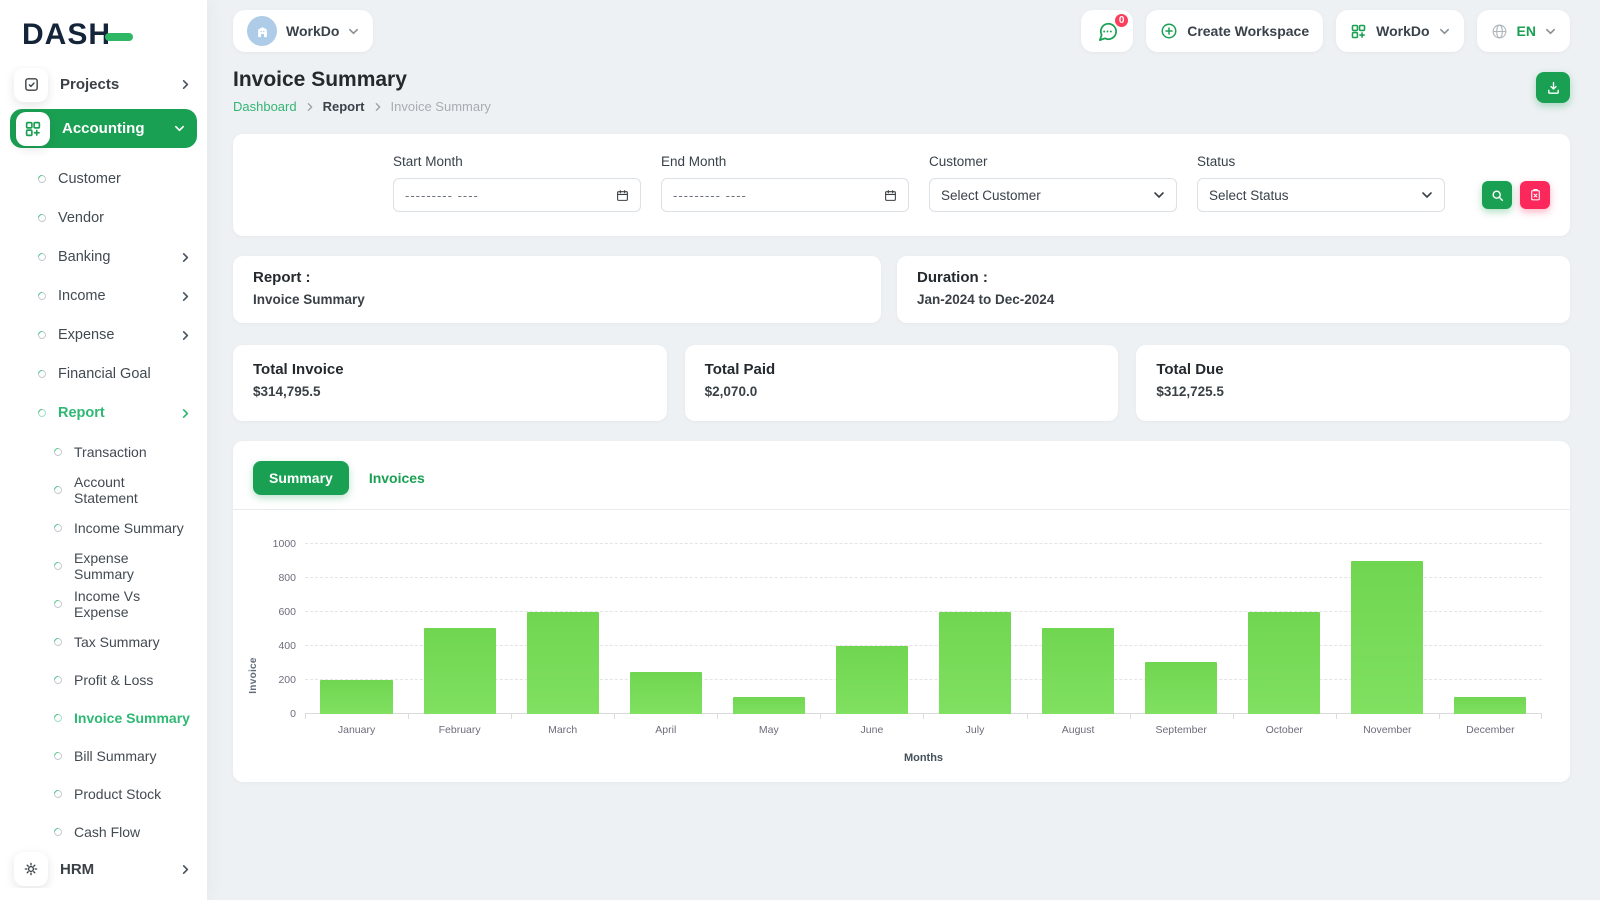 The width and height of the screenshot is (1600, 900). I want to click on workspace-switcher: WorkDo, so click(303, 31).